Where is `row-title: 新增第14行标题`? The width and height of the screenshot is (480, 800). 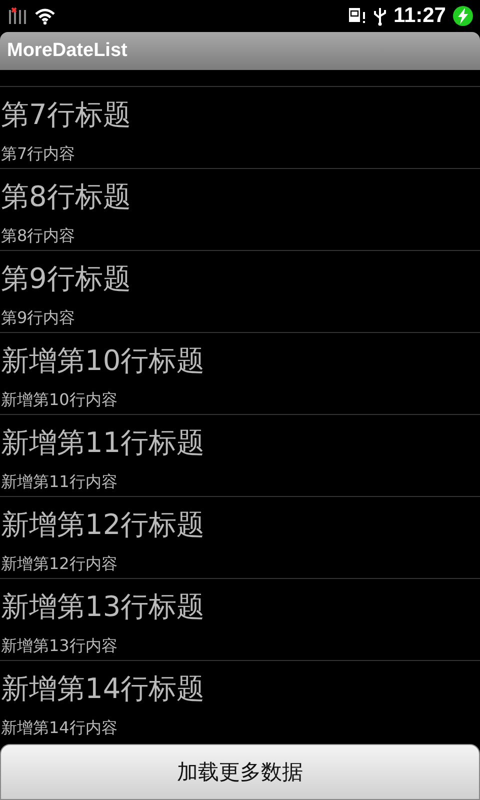 row-title: 新增第14行标题 is located at coordinates (103, 689).